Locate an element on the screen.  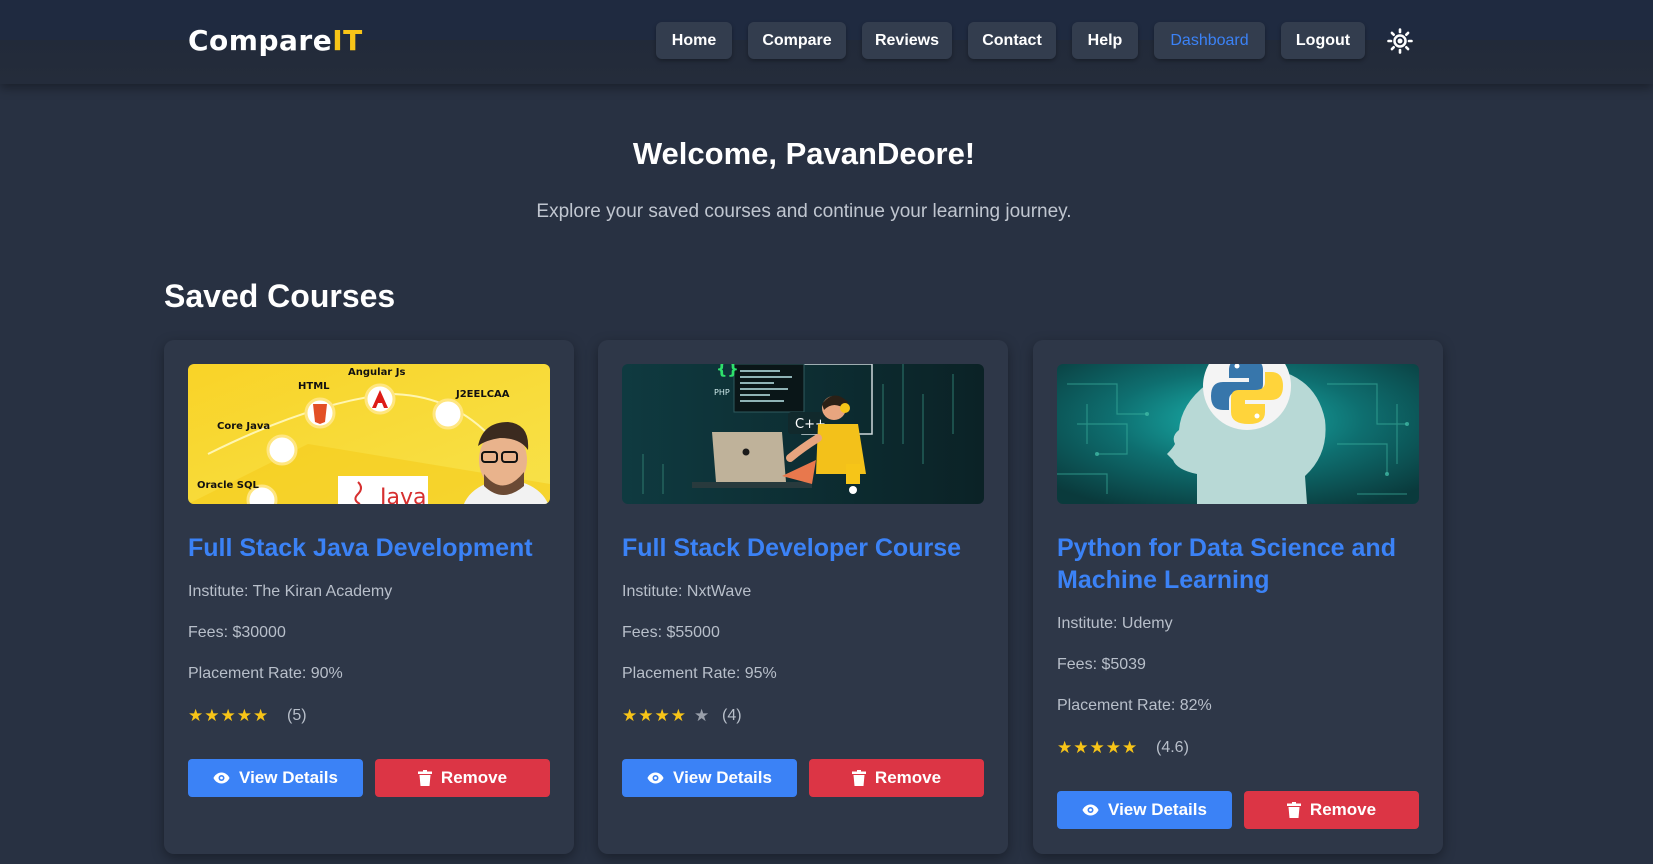
star-empty-icon: ★ is located at coordinates (702, 715).